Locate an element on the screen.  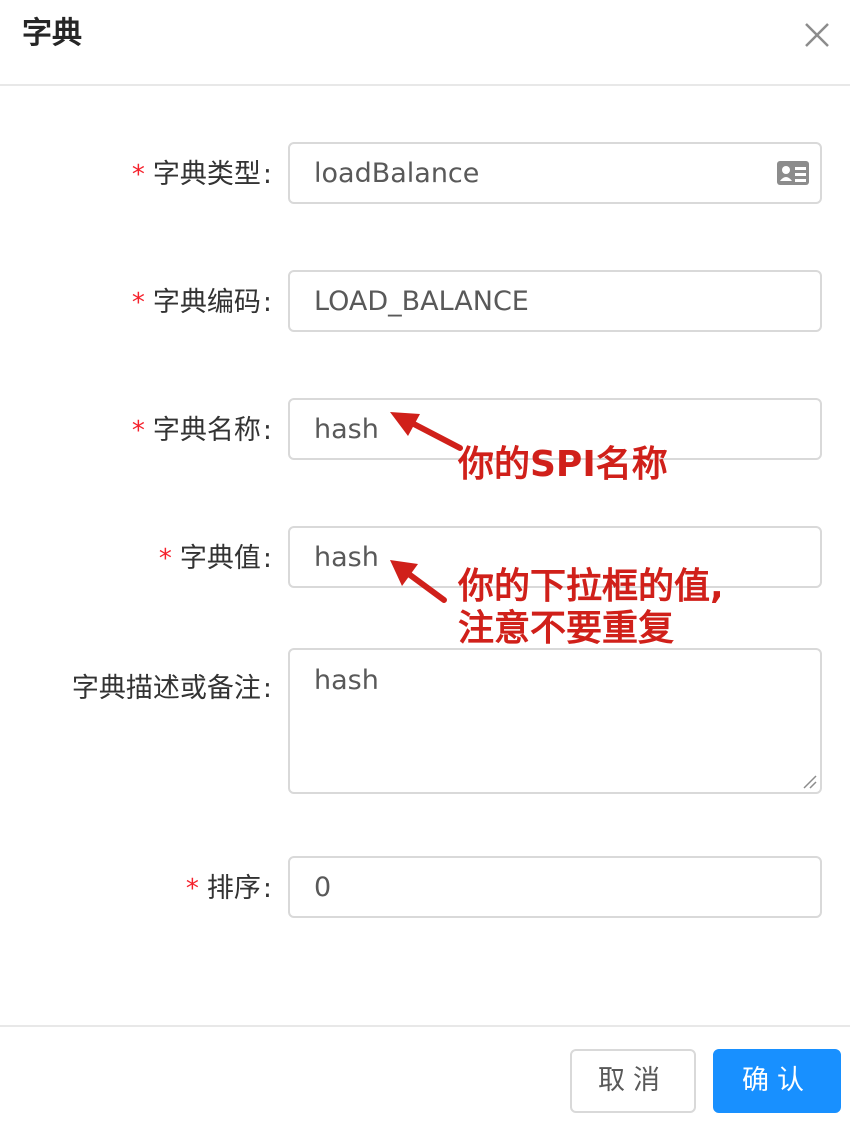
dict-description-textarea: hash is located at coordinates (555, 721).